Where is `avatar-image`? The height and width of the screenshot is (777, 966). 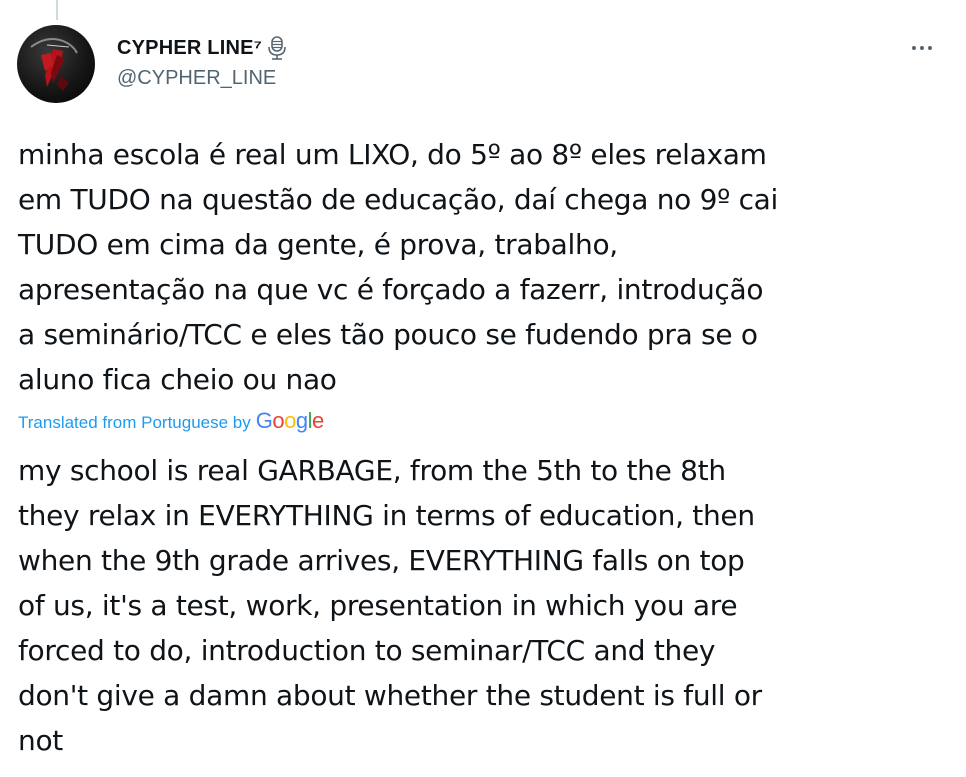
avatar-image is located at coordinates (54, 64).